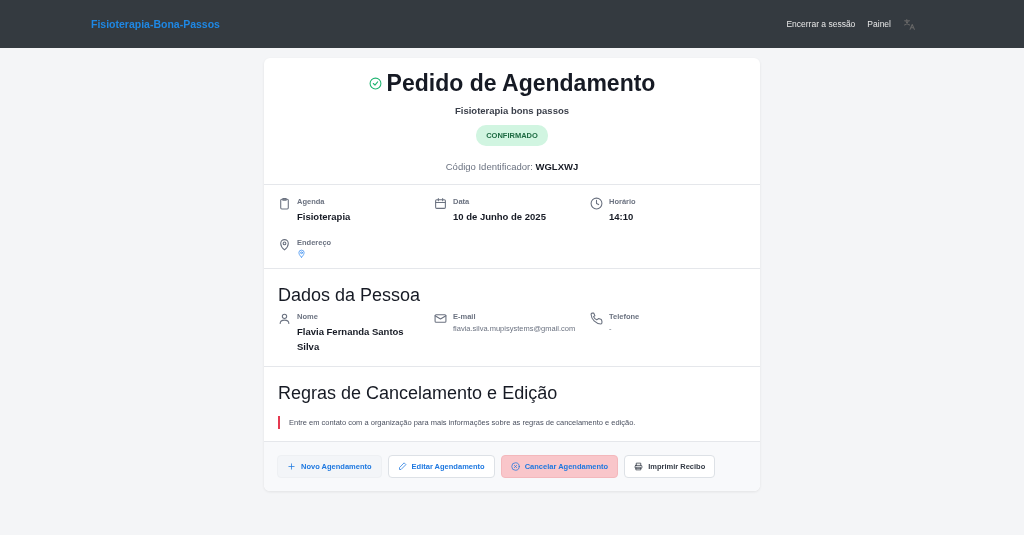  Describe the element at coordinates (349, 295) in the screenshot. I see `section-title: Dados da Pessoa` at that location.